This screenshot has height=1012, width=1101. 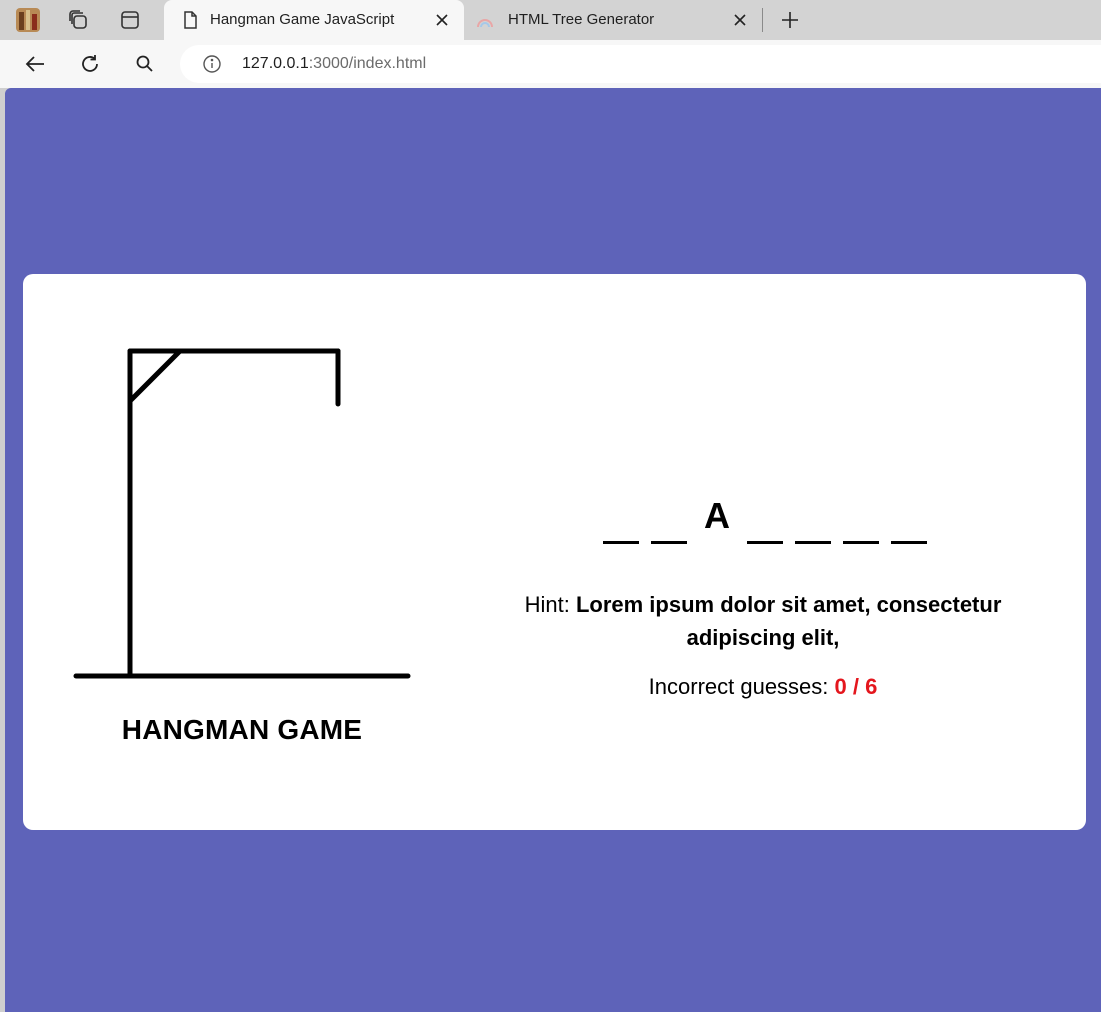 What do you see at coordinates (762, 20) in the screenshot?
I see `tab-divider` at bounding box center [762, 20].